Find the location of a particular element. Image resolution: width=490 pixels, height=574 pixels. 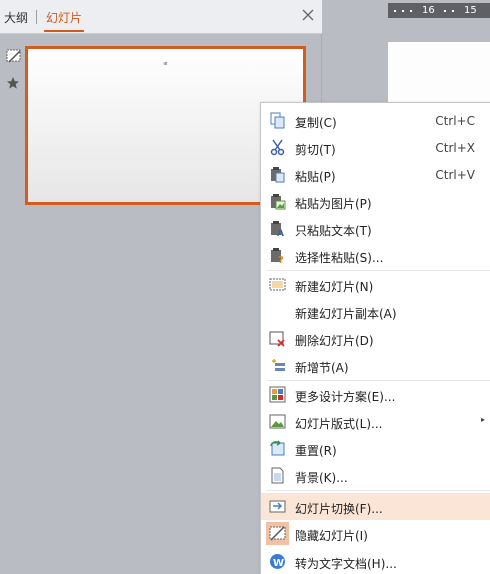

paste-special-icon: ? is located at coordinates (277, 256).